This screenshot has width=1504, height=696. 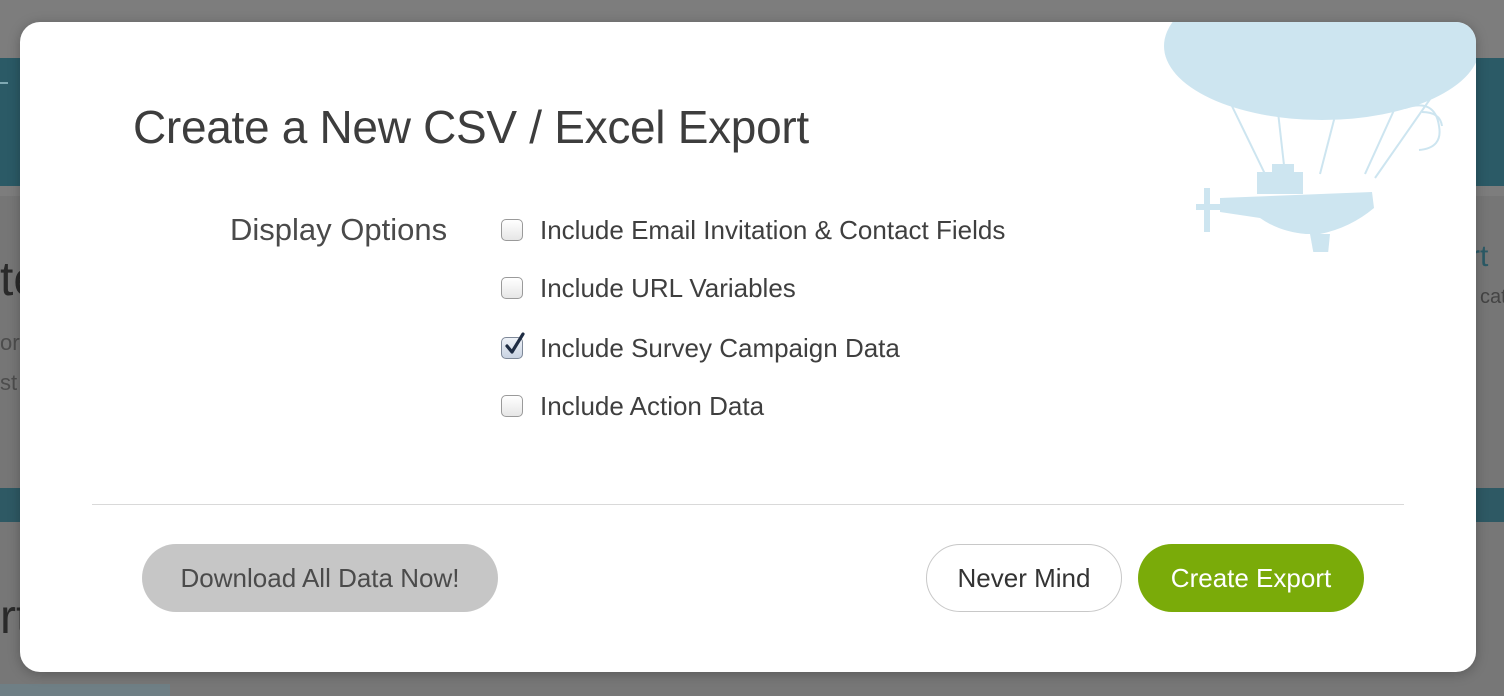 I want to click on create-export-button: Create Export, so click(x=1251, y=578).